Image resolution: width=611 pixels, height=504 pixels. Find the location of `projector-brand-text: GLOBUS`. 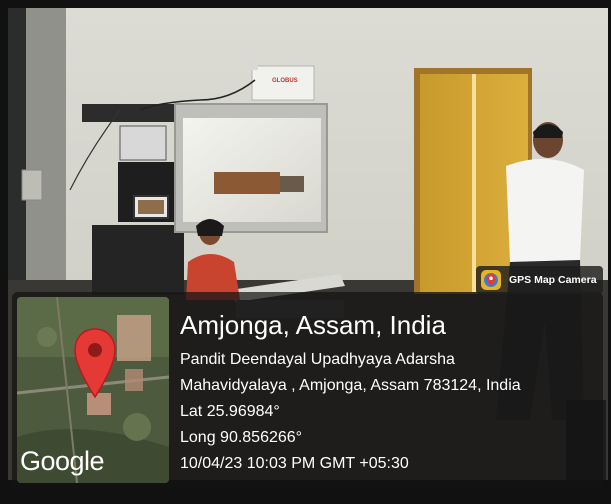

projector-brand-text: GLOBUS is located at coordinates (285, 81).